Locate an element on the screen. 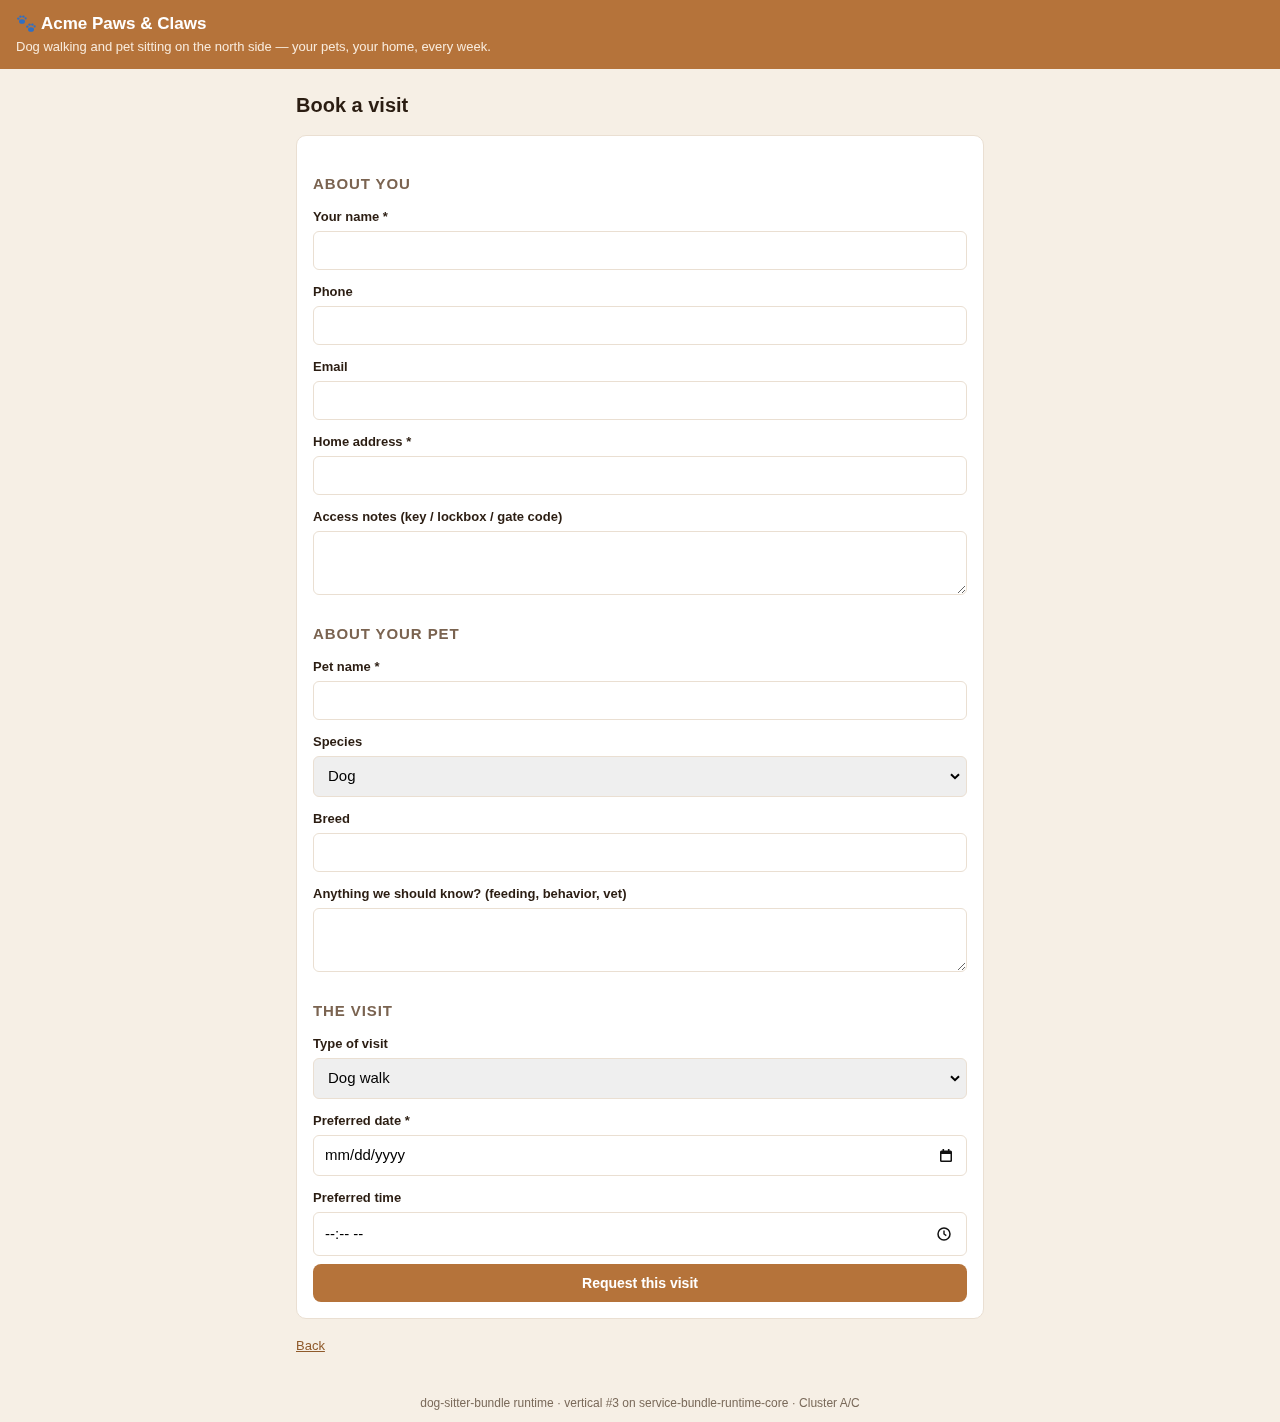  time-input: --:-- -- is located at coordinates (640, 1234).